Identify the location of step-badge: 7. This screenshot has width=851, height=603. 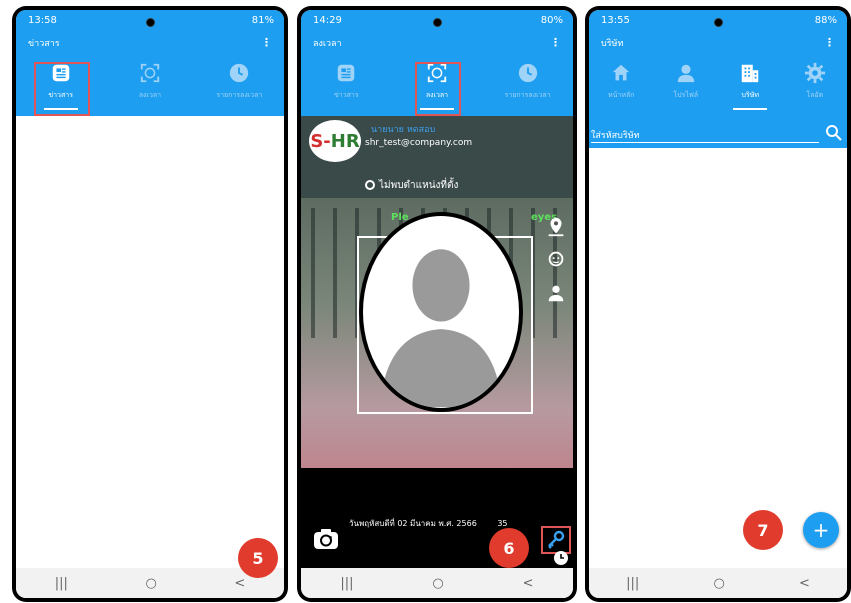
(763, 530).